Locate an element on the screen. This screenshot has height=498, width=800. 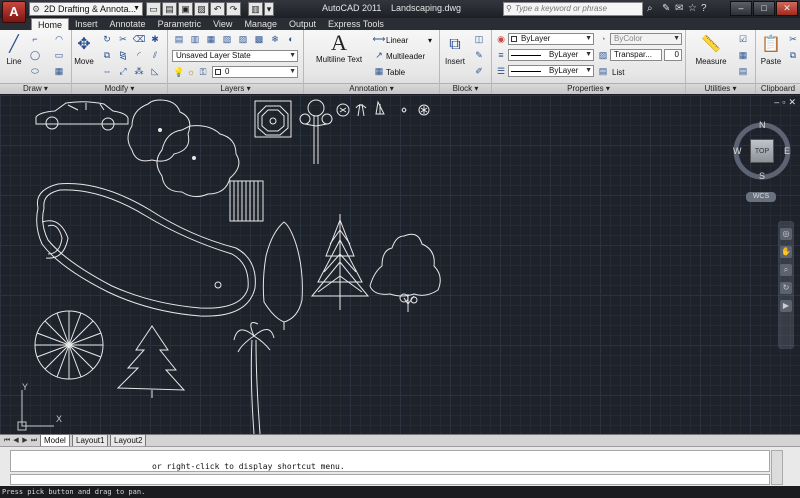
rectangle-icon: ▭ is located at coordinates (59, 55).